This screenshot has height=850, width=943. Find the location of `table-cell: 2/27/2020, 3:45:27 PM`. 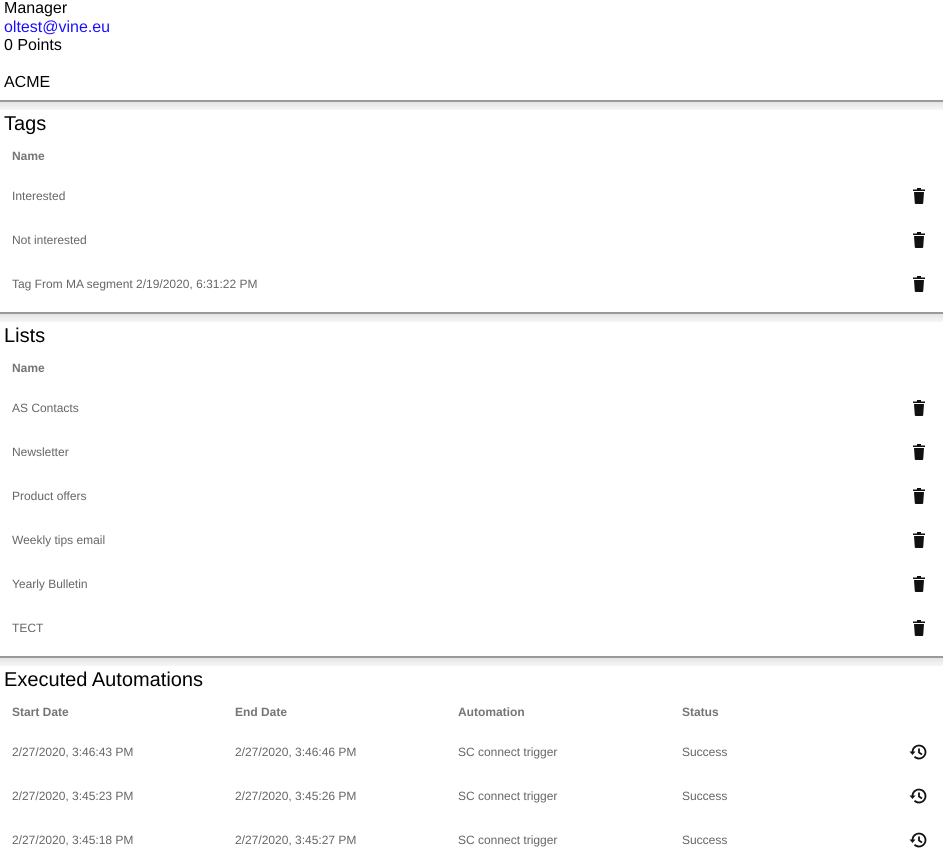

table-cell: 2/27/2020, 3:45:27 PM is located at coordinates (295, 840).